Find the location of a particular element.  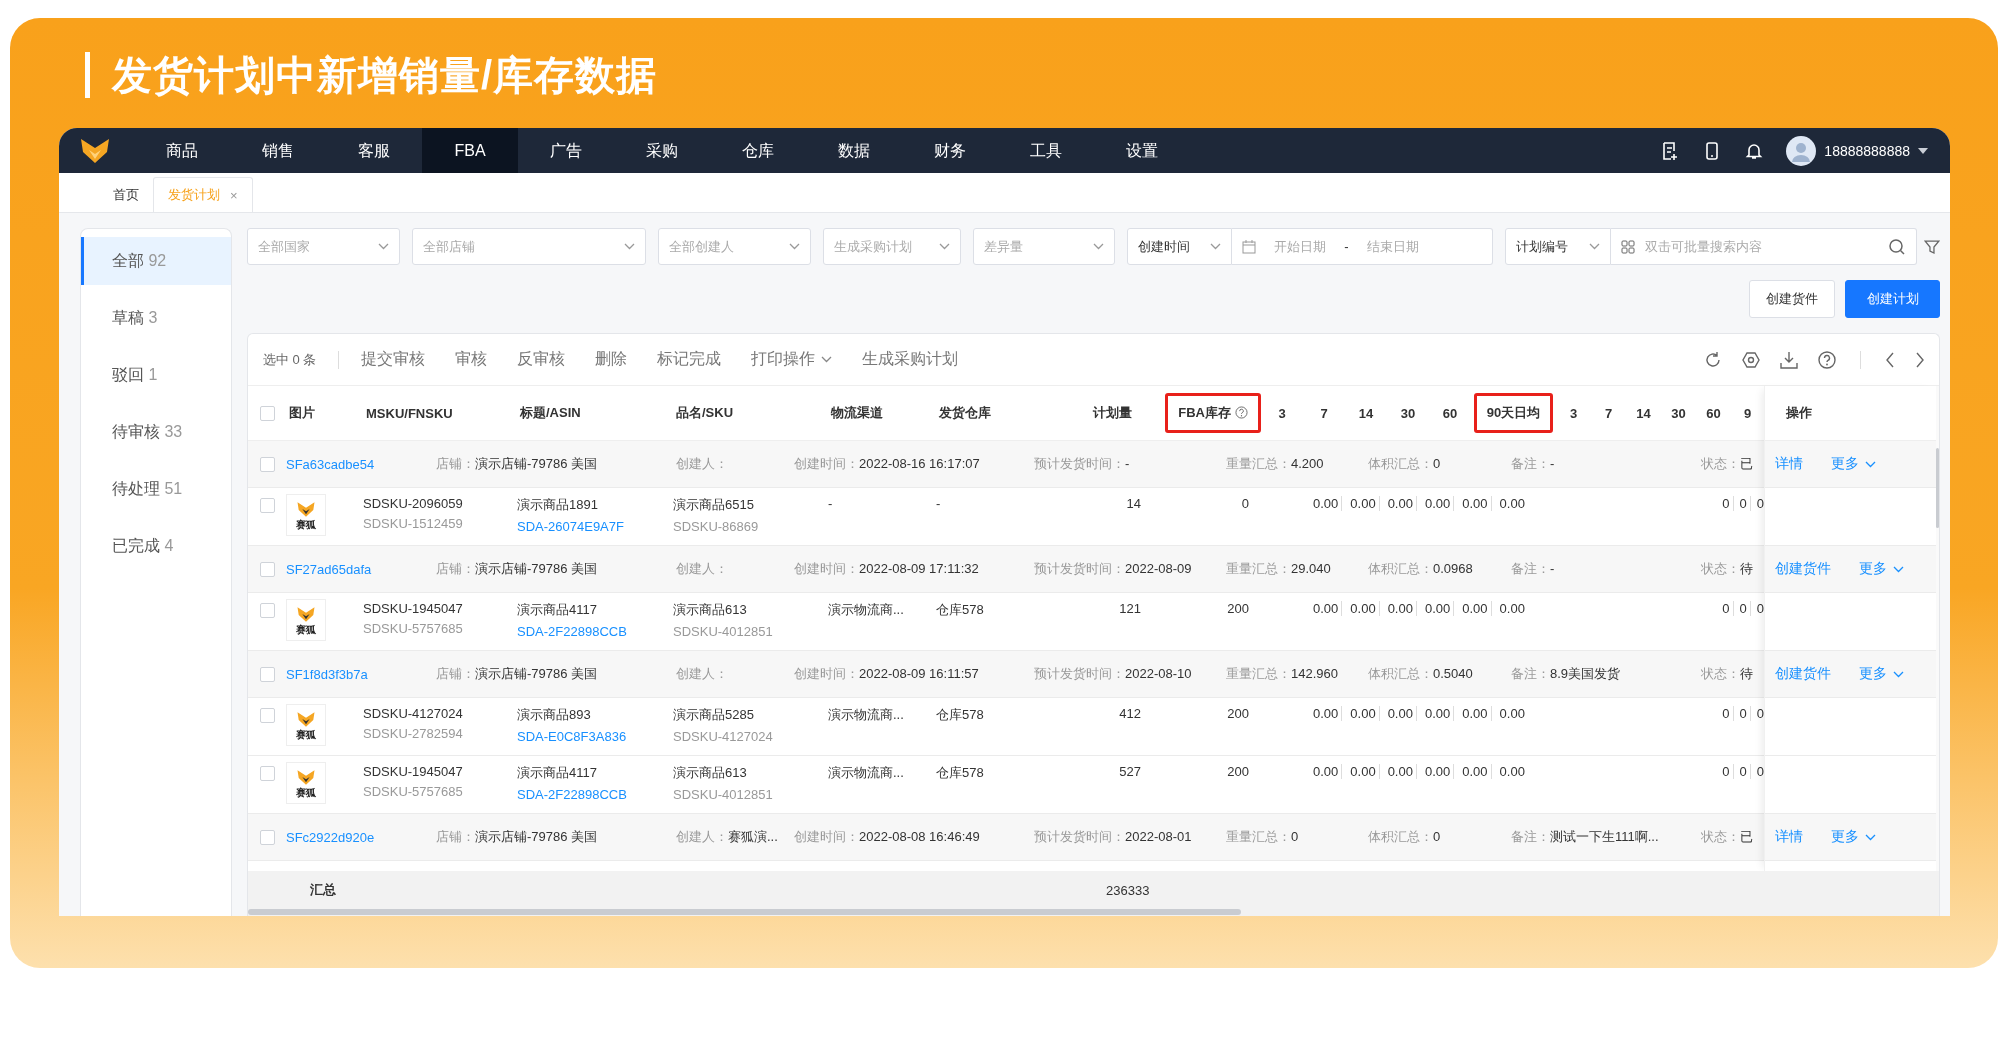

table-cell-text: - is located at coordinates (831, 503).